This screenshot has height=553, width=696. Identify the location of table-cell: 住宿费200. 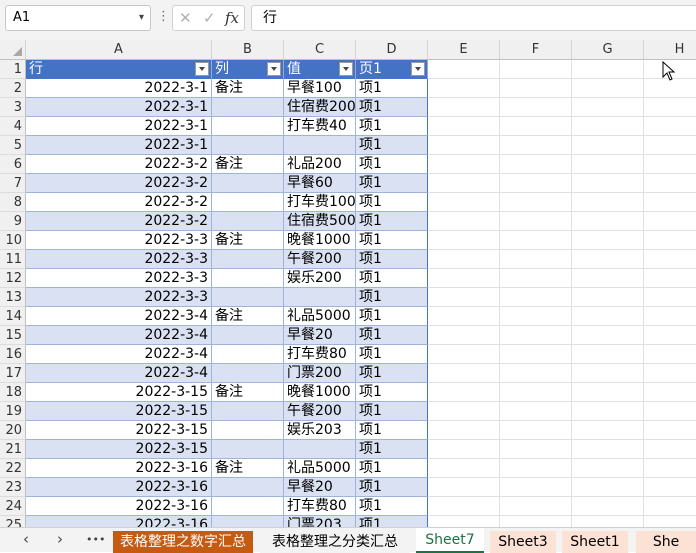
(320, 107).